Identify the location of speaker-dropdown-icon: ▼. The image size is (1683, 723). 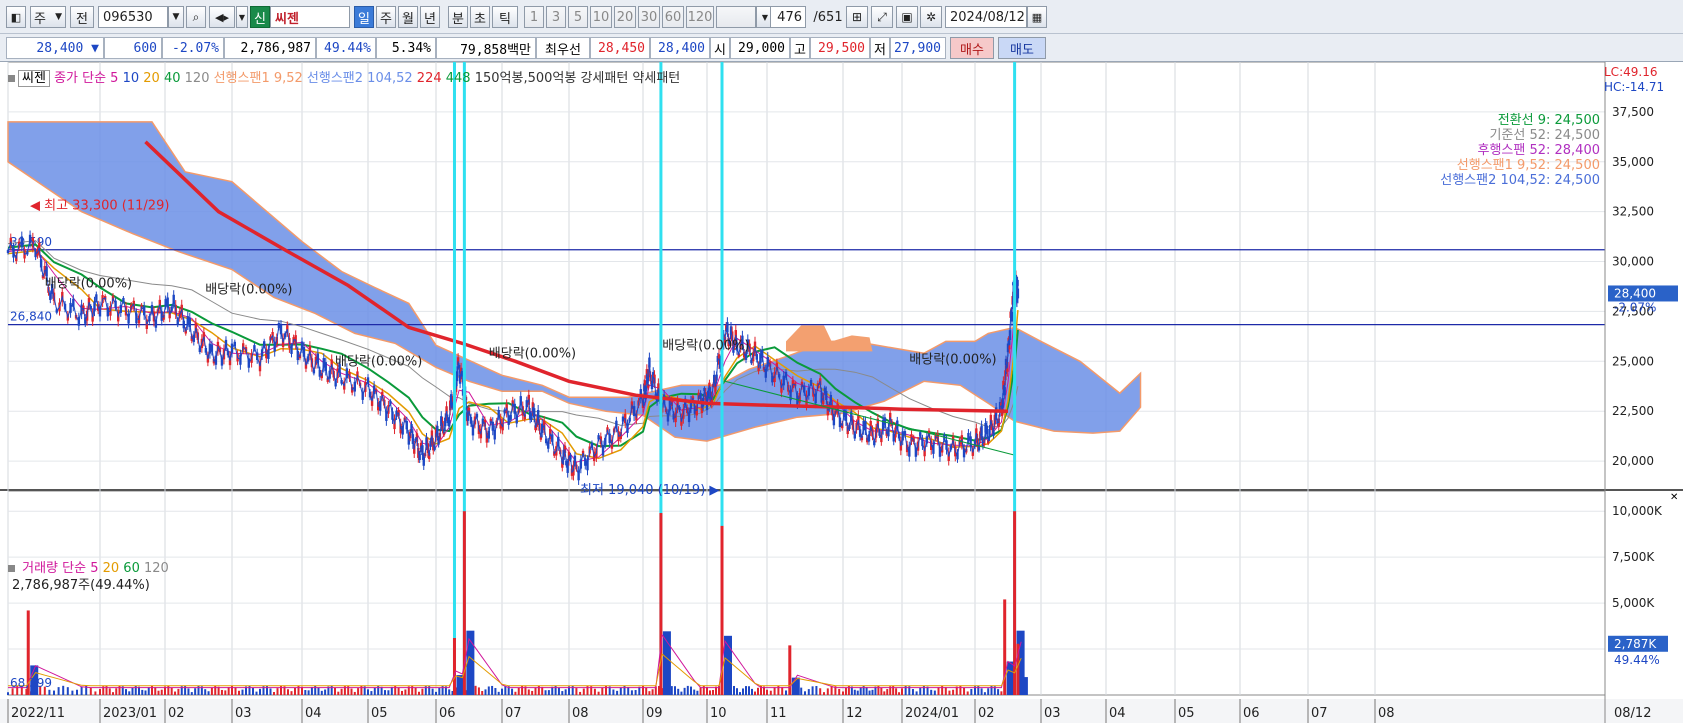
(242, 17).